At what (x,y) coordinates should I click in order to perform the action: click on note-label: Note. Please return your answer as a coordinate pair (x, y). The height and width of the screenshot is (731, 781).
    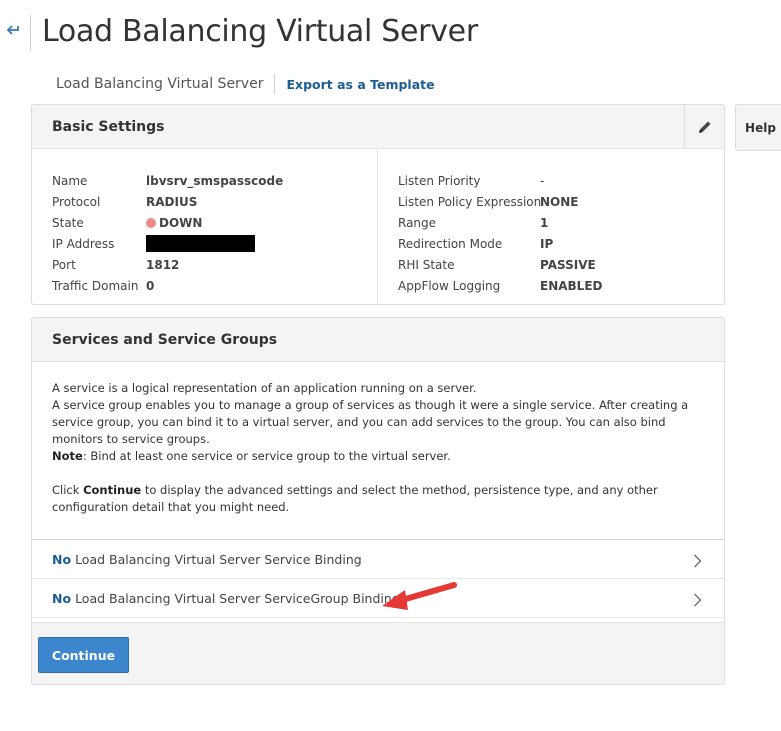
    Looking at the image, I should click on (67, 456).